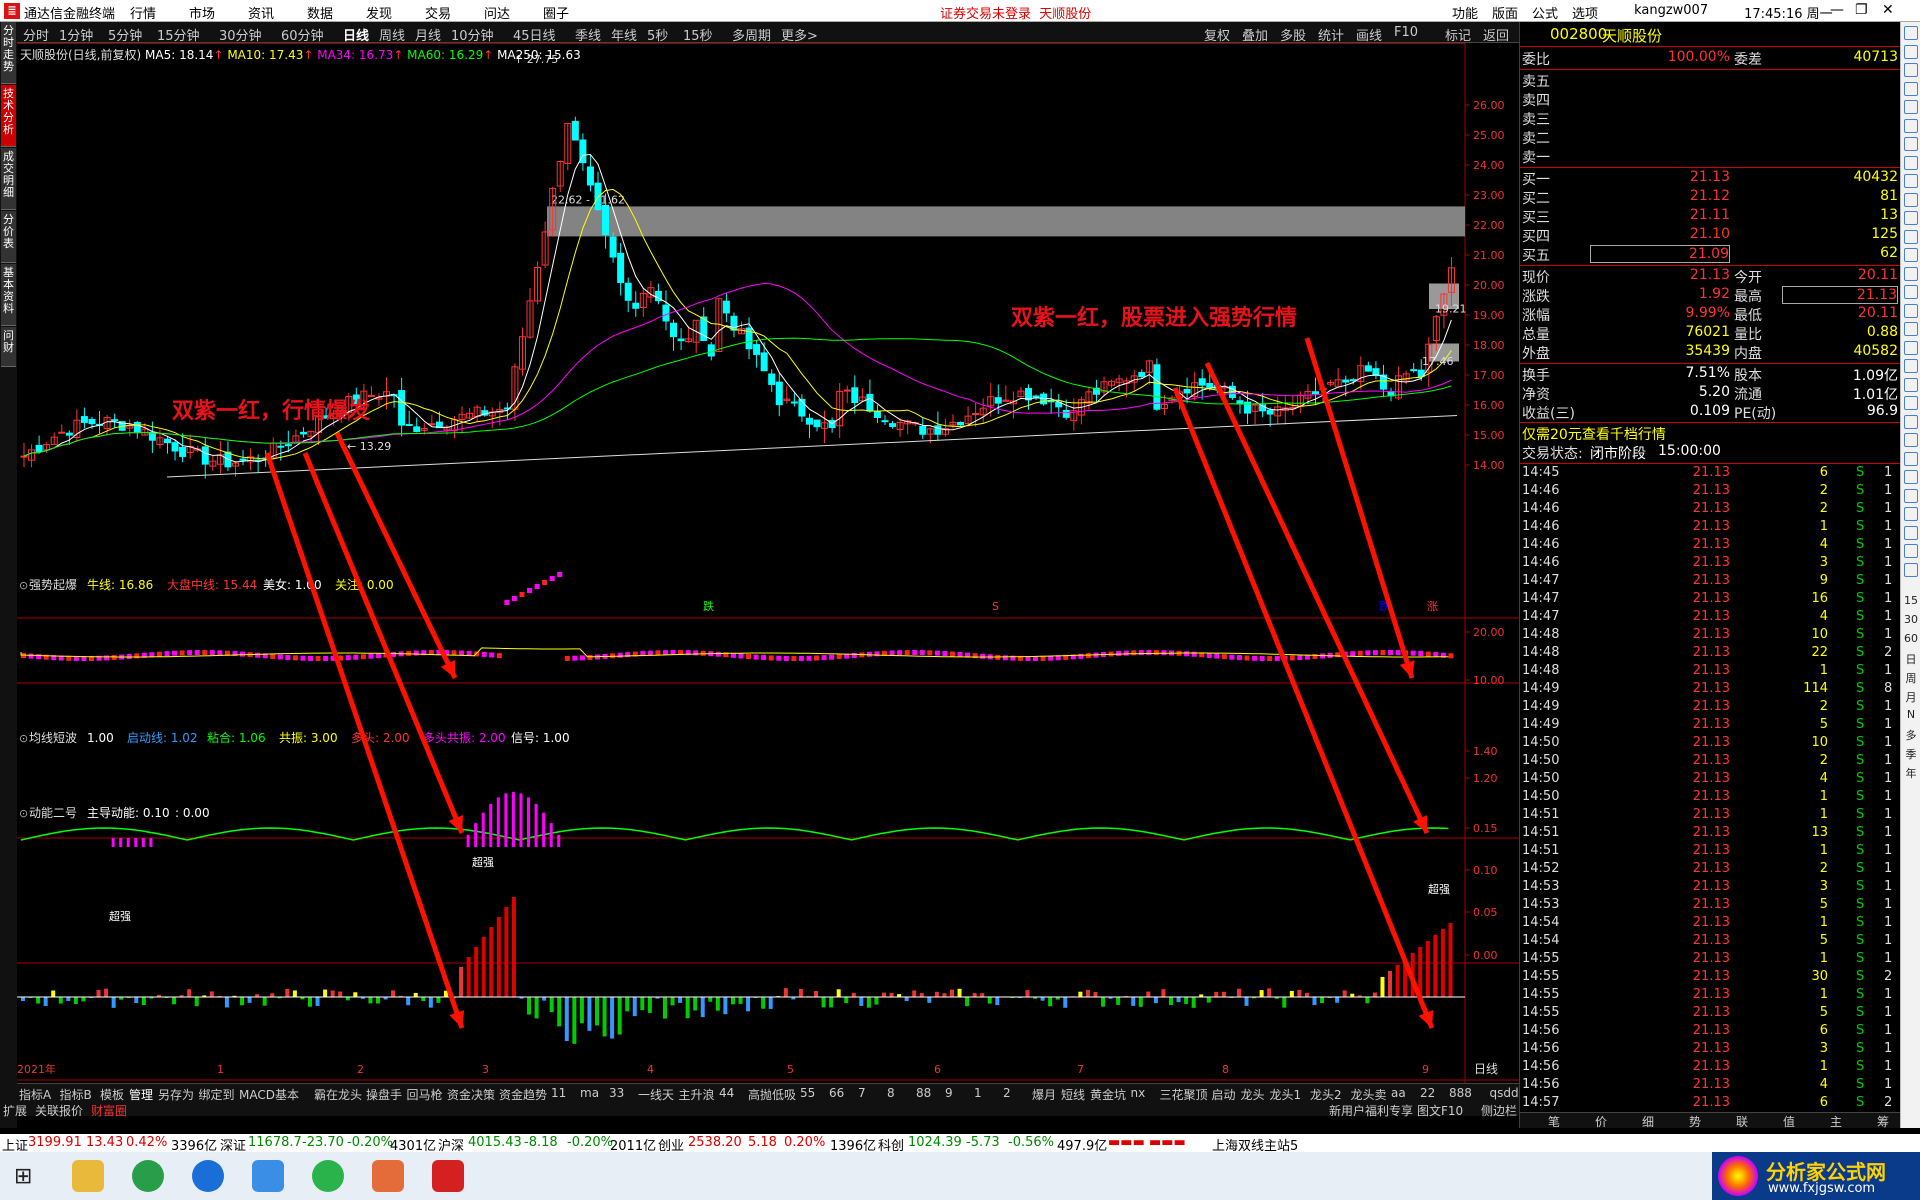 The width and height of the screenshot is (1920, 1200). I want to click on period-tab-1: 1分钟, so click(76, 34).